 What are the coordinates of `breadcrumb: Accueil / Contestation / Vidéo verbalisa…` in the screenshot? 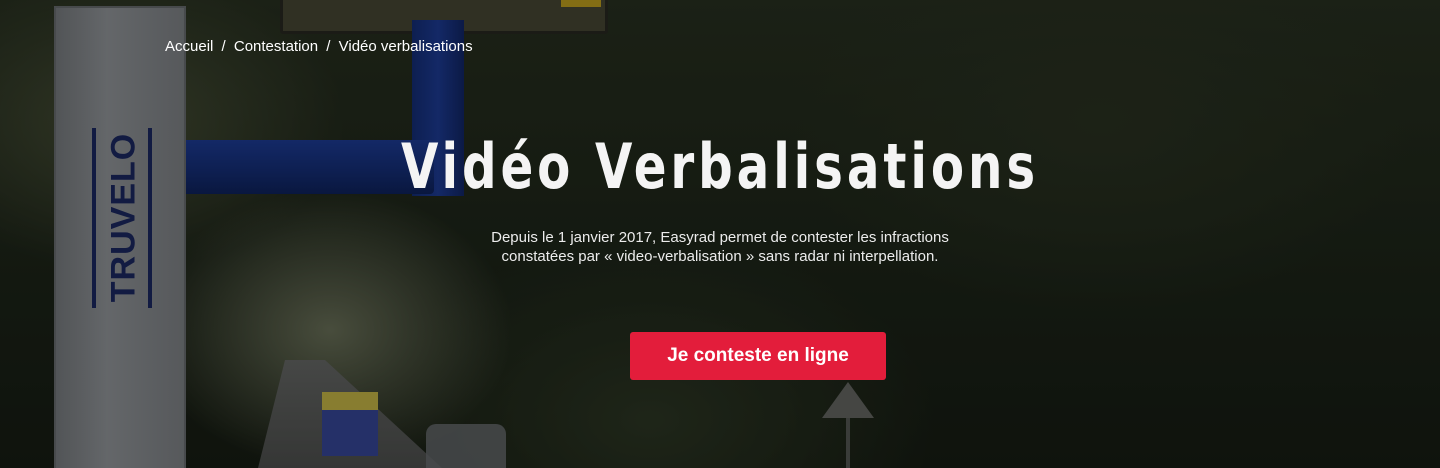 It's located at (319, 46).